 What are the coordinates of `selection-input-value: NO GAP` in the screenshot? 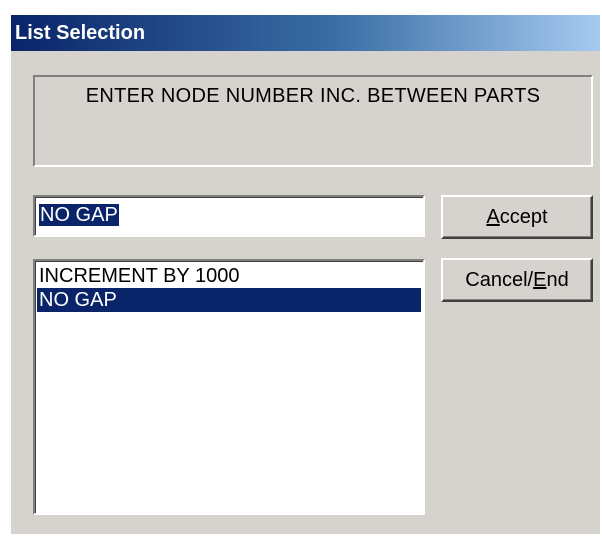 It's located at (79, 215).